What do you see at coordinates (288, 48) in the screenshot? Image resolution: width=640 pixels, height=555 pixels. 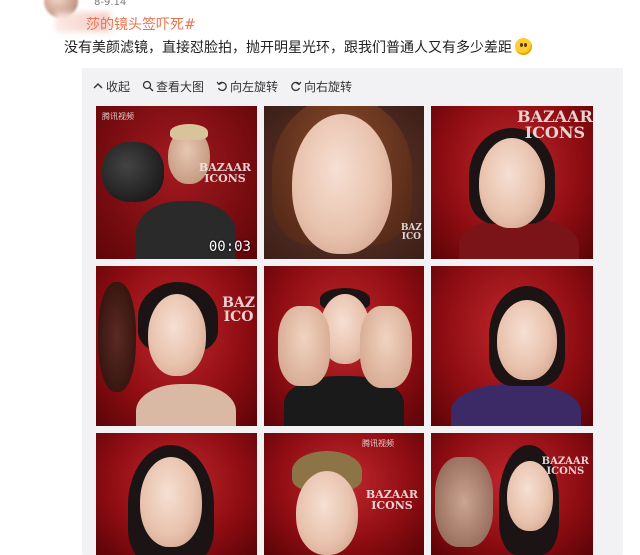 I see `caption-text: 没有美颜滤镜，直接怼脸拍，抛开明星光环，跟我们普通人又有多少差距` at bounding box center [288, 48].